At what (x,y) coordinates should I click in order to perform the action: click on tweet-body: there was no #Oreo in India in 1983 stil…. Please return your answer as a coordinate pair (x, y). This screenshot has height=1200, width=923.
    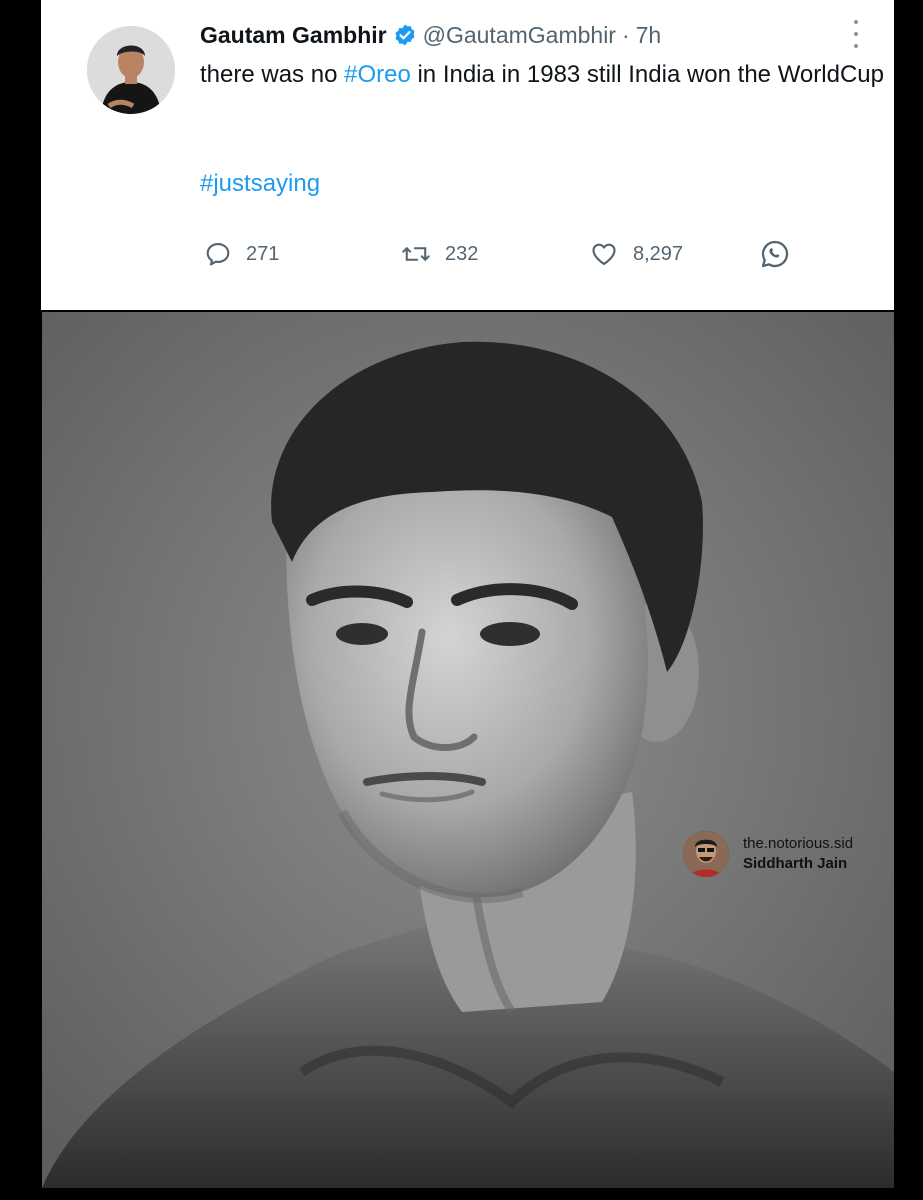
    Looking at the image, I should click on (545, 75).